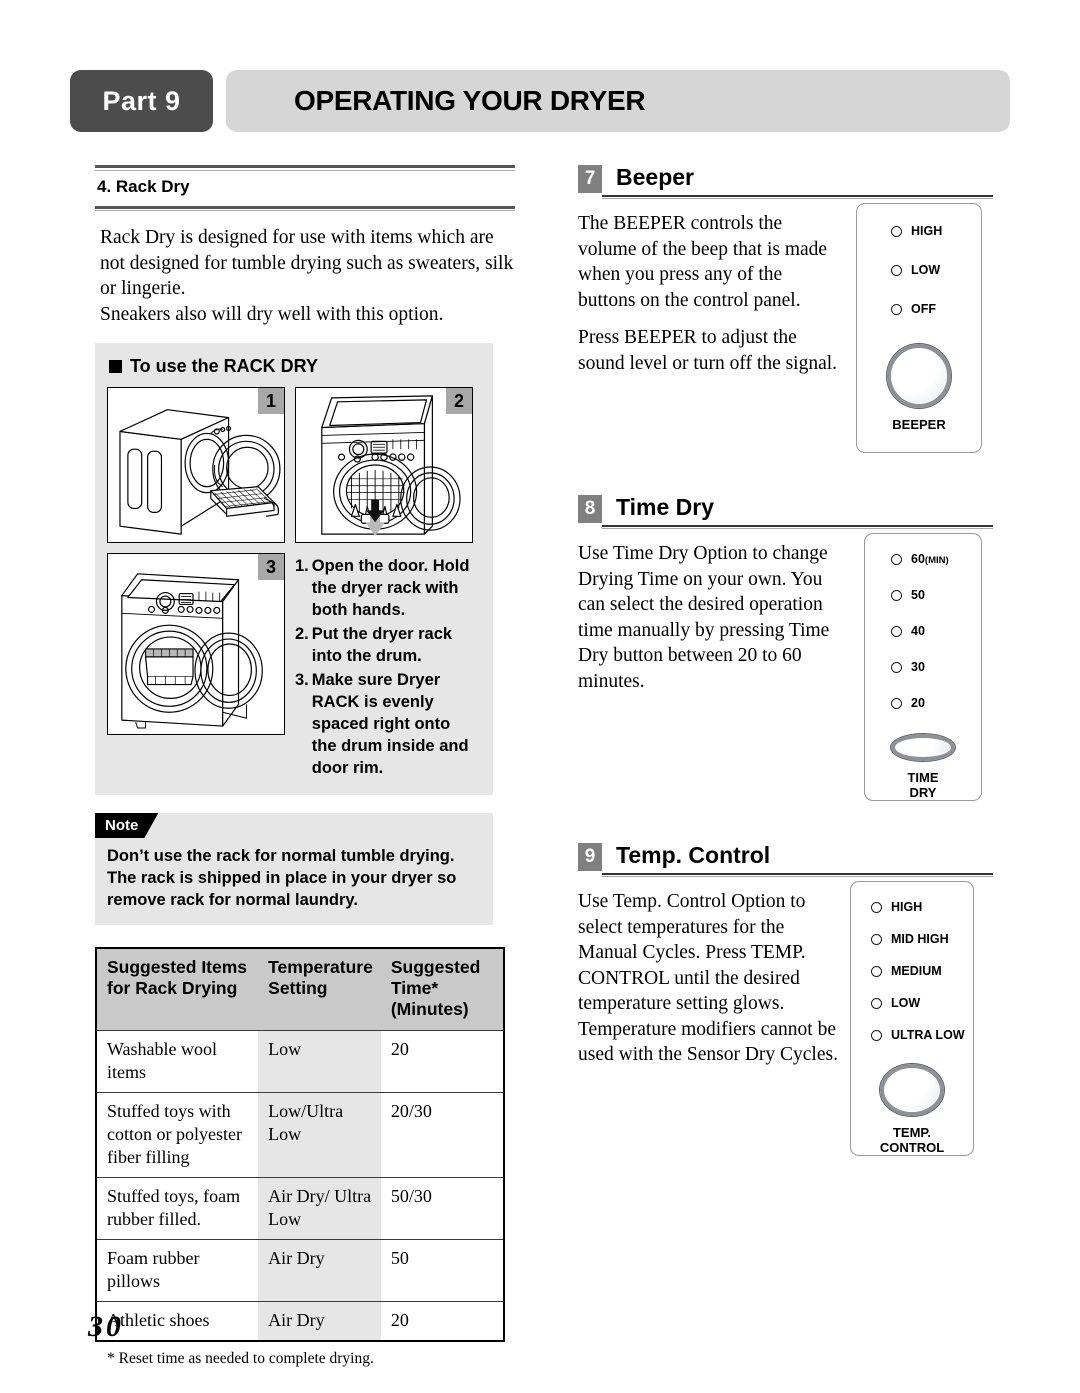 Image resolution: width=1080 pixels, height=1393 pixels. What do you see at coordinates (177, 1061) in the screenshot?
I see `cell-item: Washable wool items` at bounding box center [177, 1061].